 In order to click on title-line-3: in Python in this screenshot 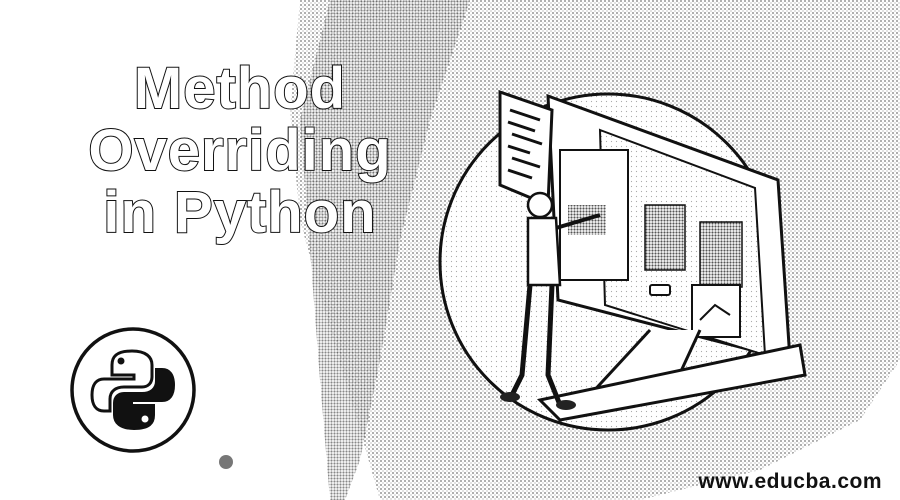, I will do `click(239, 212)`.